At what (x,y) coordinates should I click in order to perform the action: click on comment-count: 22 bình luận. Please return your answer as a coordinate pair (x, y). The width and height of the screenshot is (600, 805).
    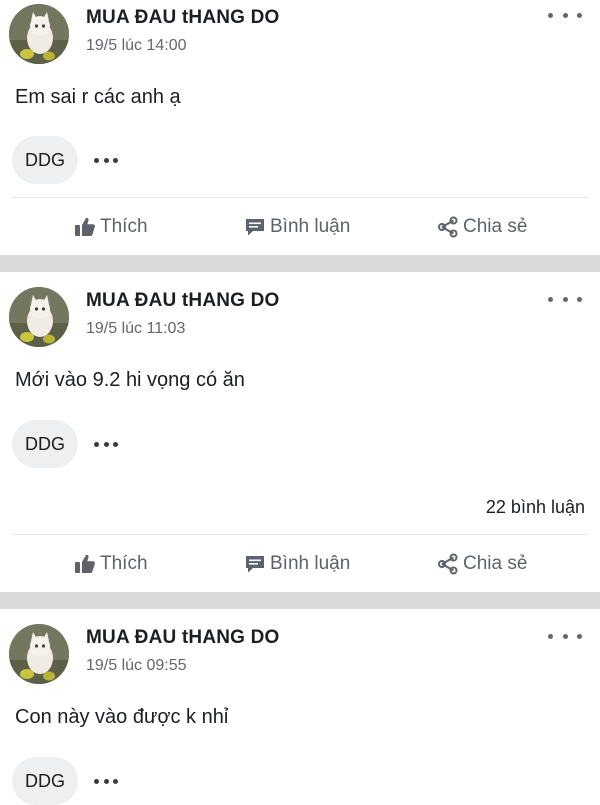
    Looking at the image, I should click on (535, 507).